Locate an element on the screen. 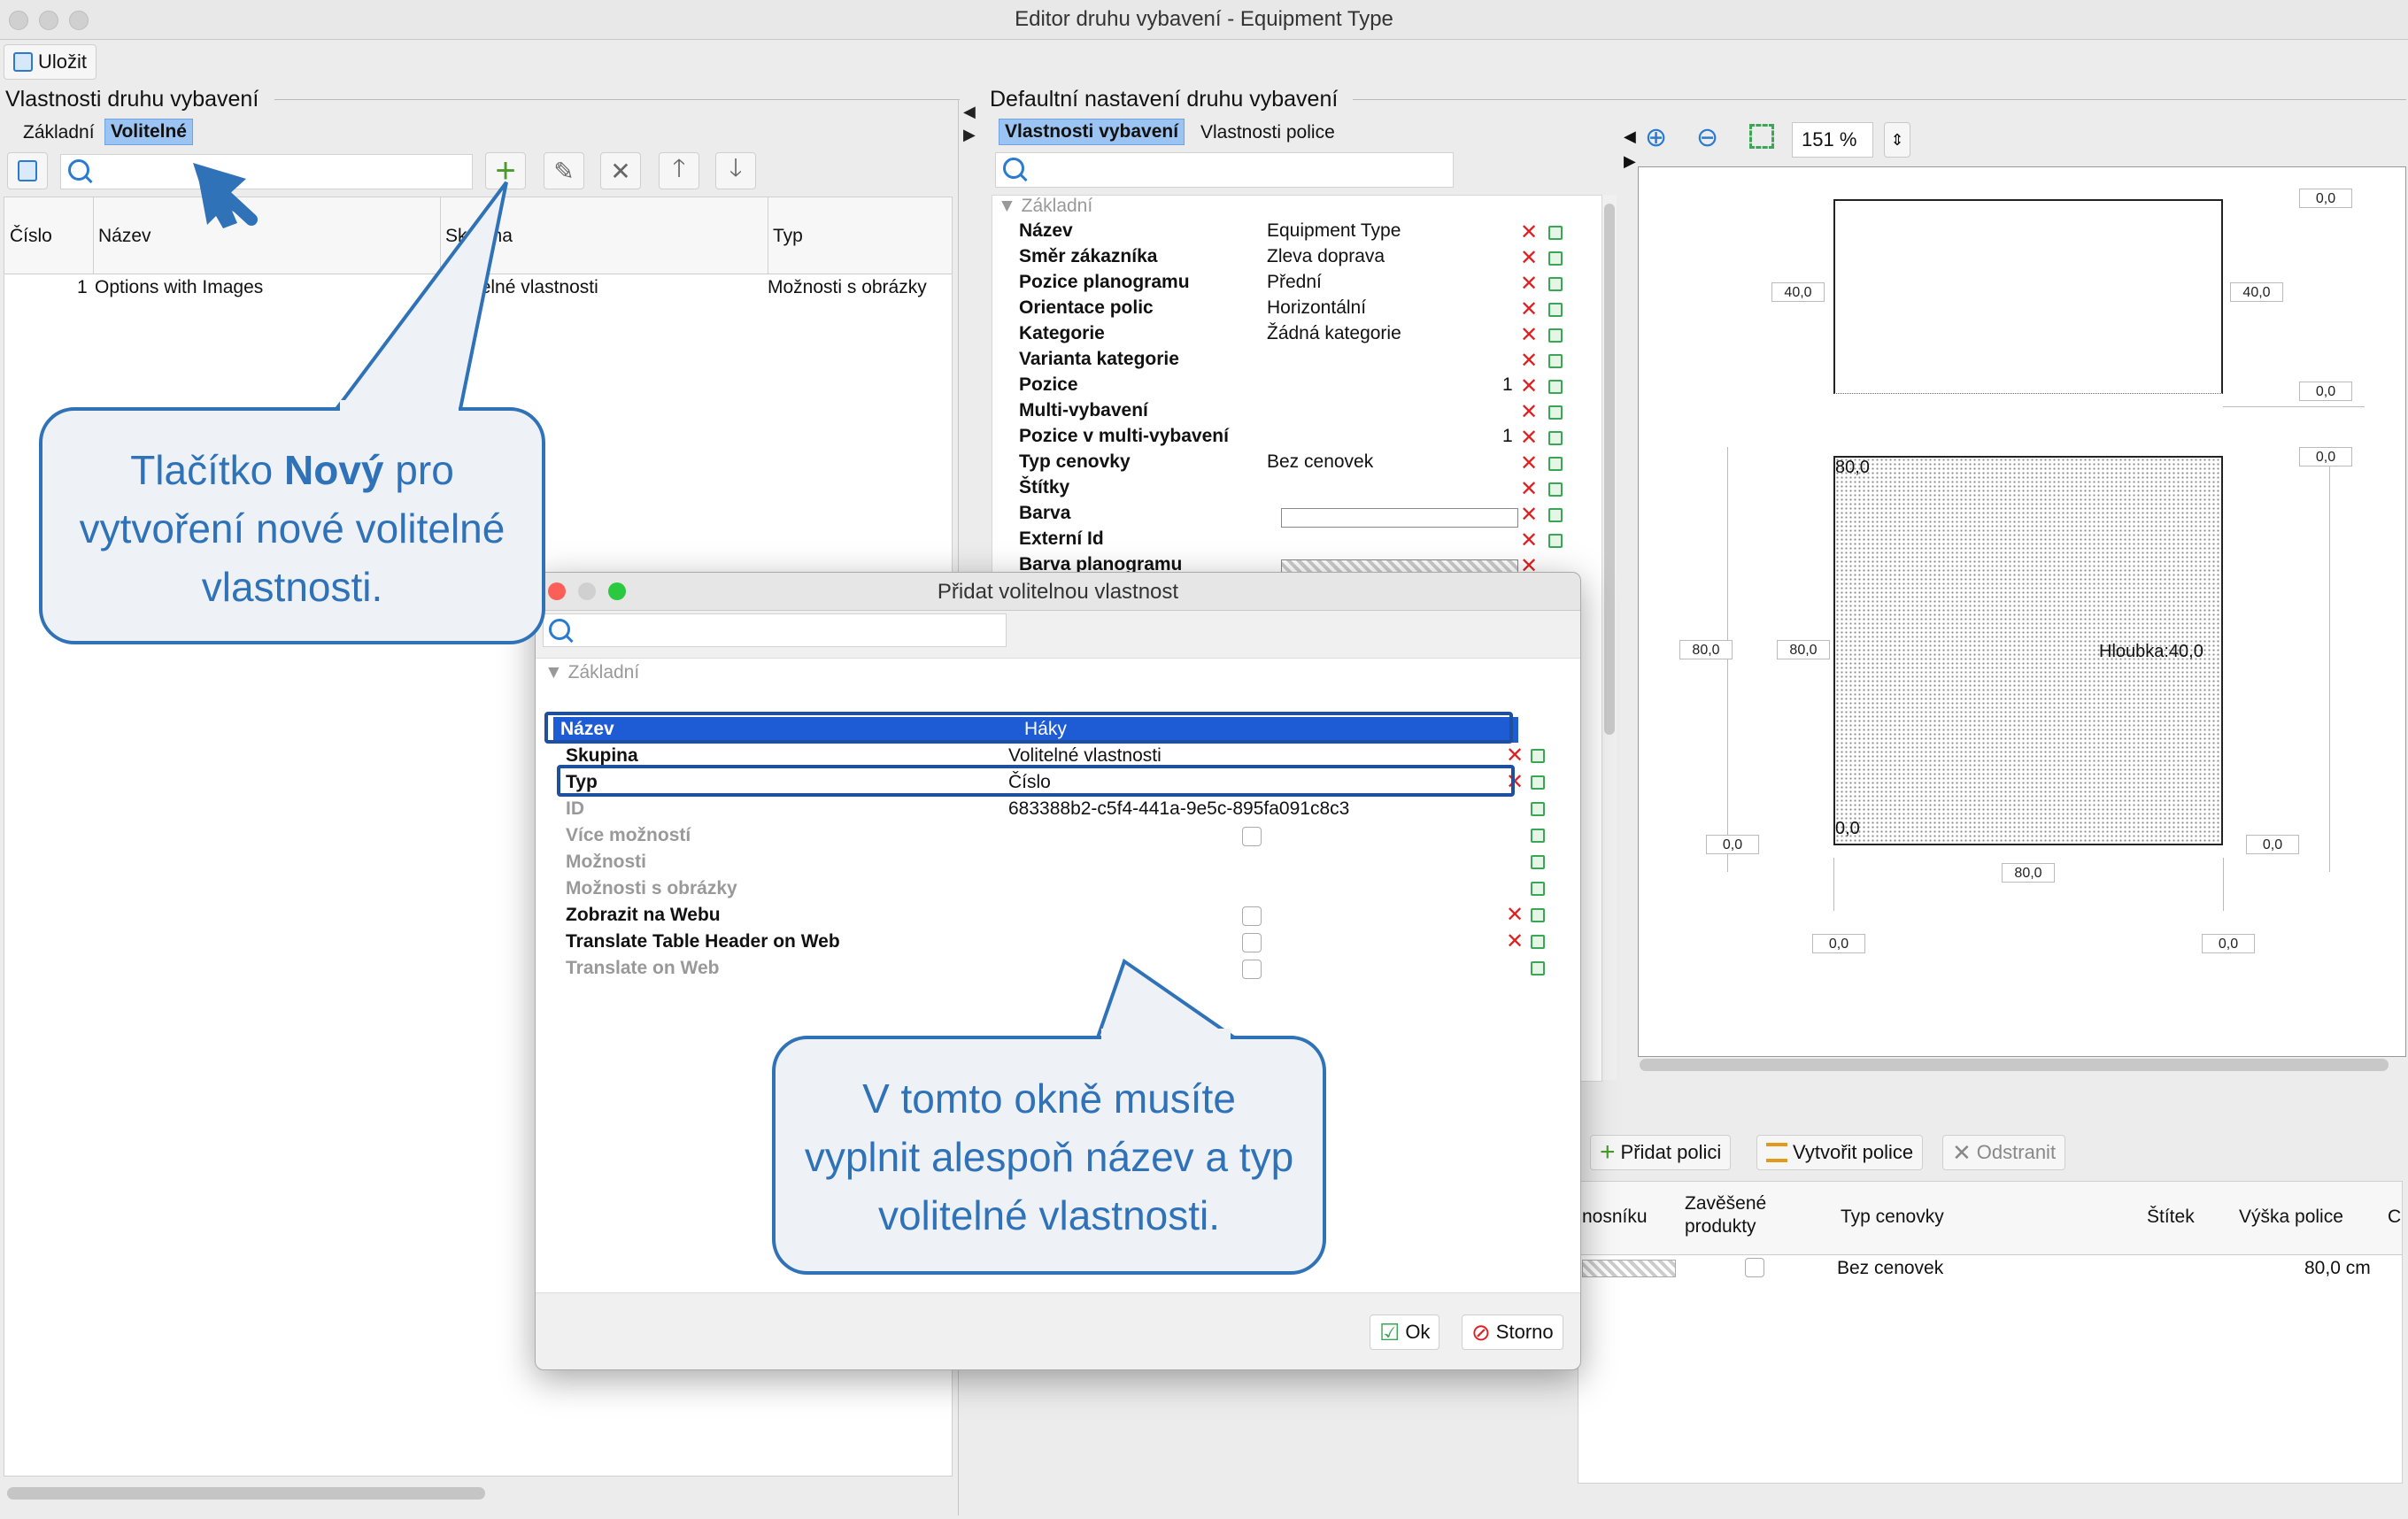  callout-new-bold: Nový is located at coordinates (334, 470).